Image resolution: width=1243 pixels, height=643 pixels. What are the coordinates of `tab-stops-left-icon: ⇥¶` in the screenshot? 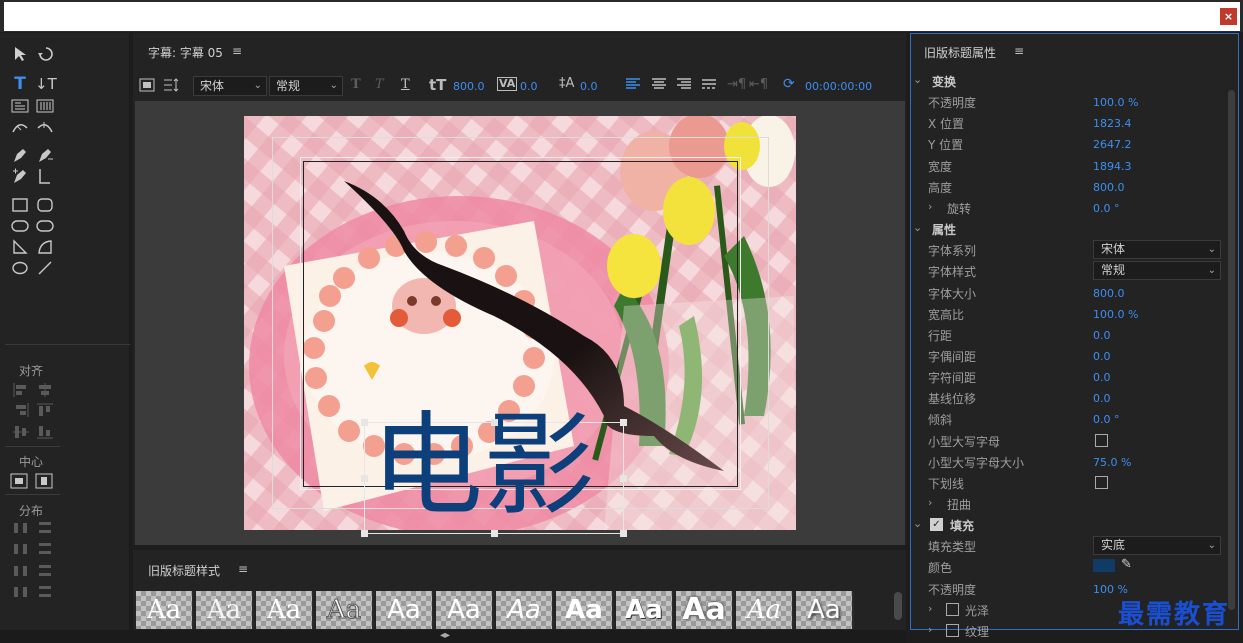 It's located at (736, 84).